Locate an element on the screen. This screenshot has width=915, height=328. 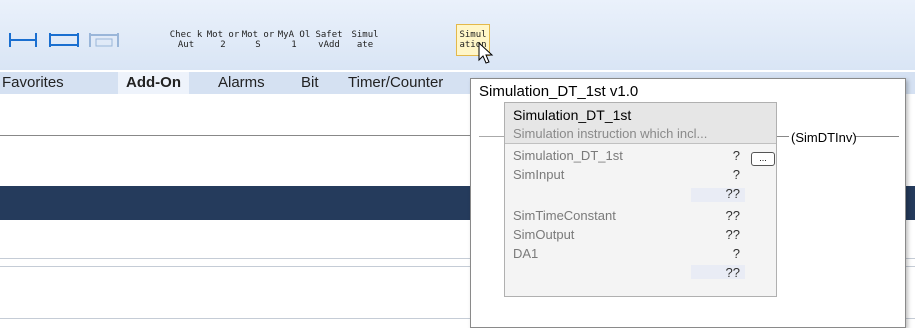
toolbar-button-simulate: Simul ate is located at coordinates (365, 40).